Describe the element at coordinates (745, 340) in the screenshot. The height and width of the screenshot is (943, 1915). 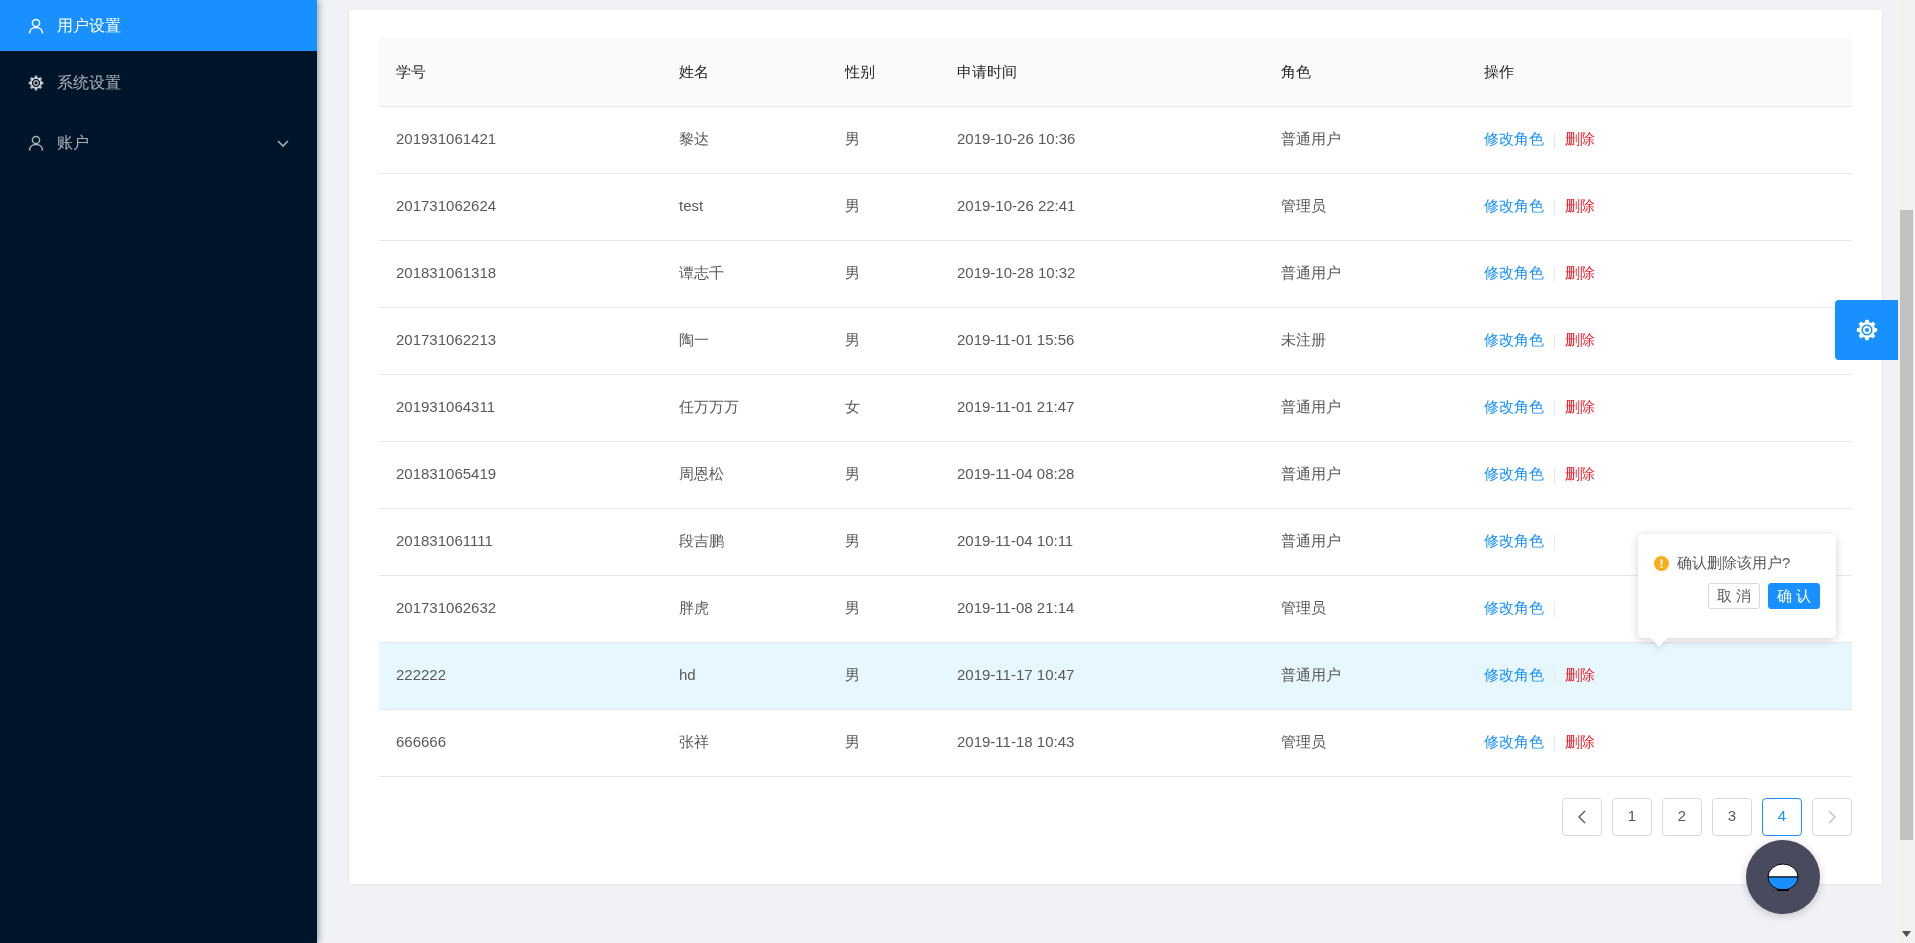
I see `table-cell: 陶一` at that location.